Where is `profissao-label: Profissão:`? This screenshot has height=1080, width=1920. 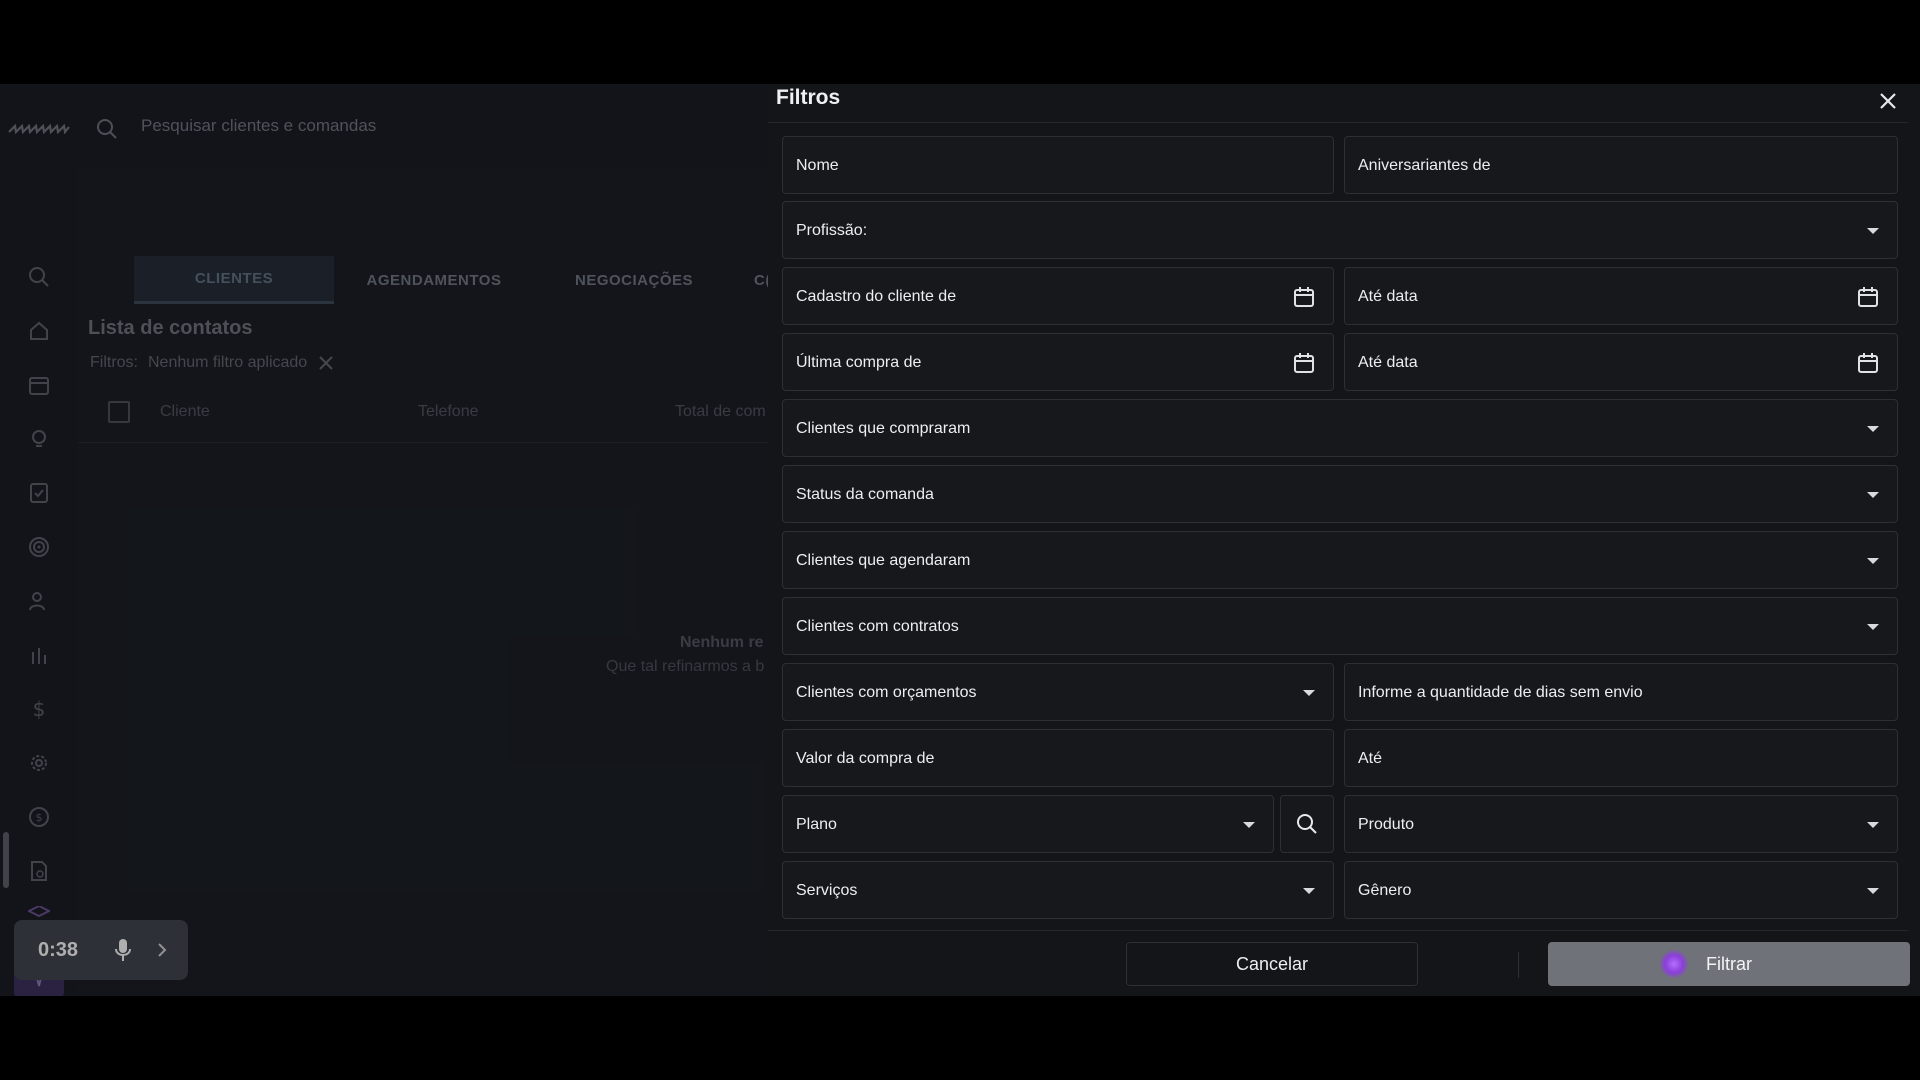 profissao-label: Profissão: is located at coordinates (832, 230).